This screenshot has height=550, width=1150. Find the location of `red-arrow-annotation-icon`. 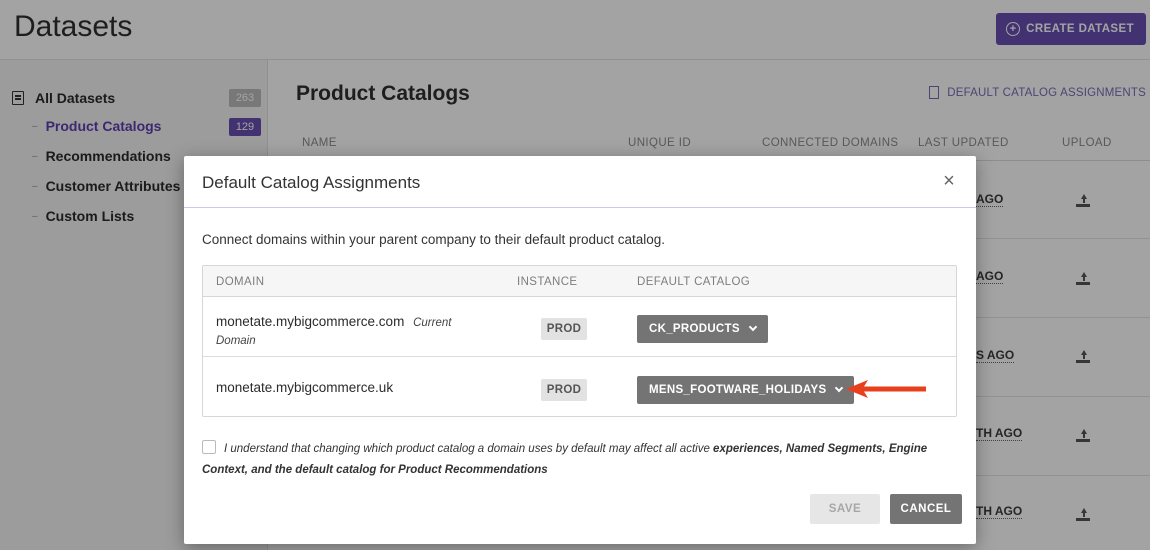

red-arrow-annotation-icon is located at coordinates (886, 389).